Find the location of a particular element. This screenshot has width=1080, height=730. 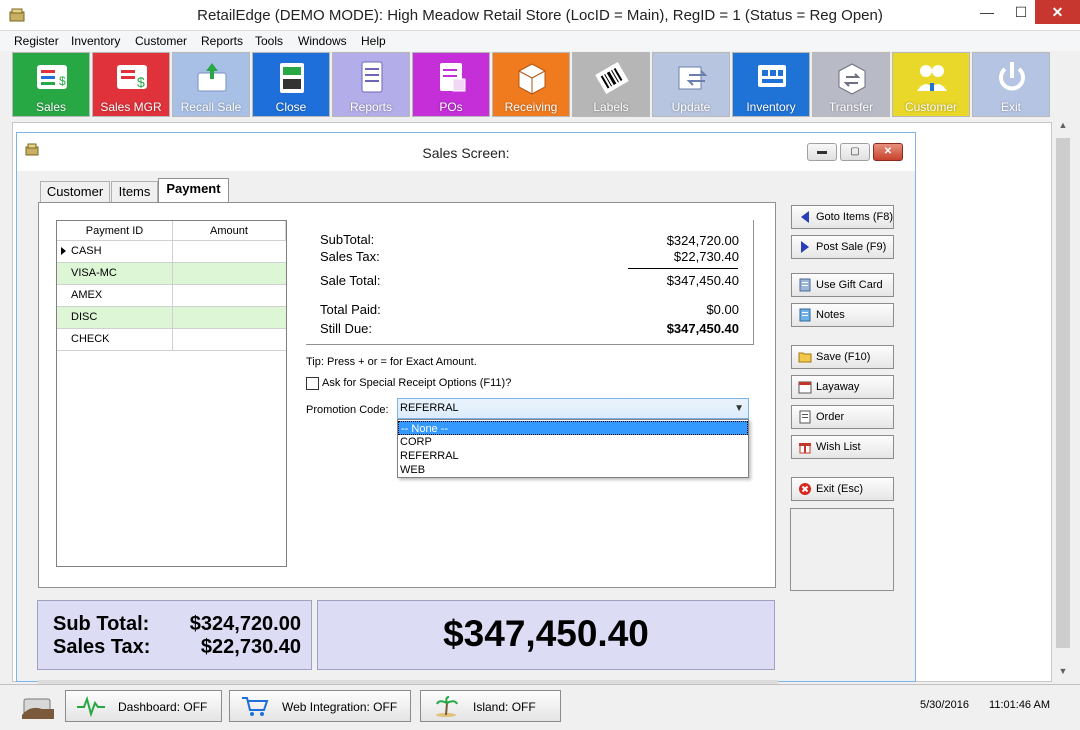

sales-close-button: ✕ is located at coordinates (888, 152).